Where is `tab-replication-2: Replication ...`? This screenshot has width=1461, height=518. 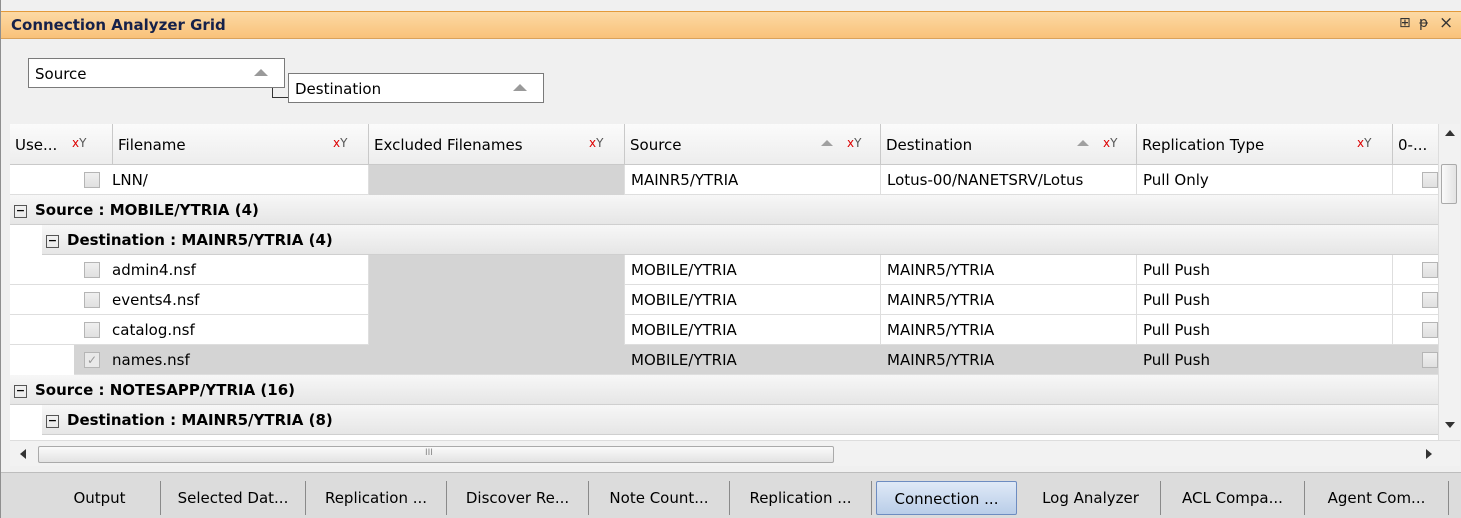
tab-replication-2: Replication ... is located at coordinates (801, 498).